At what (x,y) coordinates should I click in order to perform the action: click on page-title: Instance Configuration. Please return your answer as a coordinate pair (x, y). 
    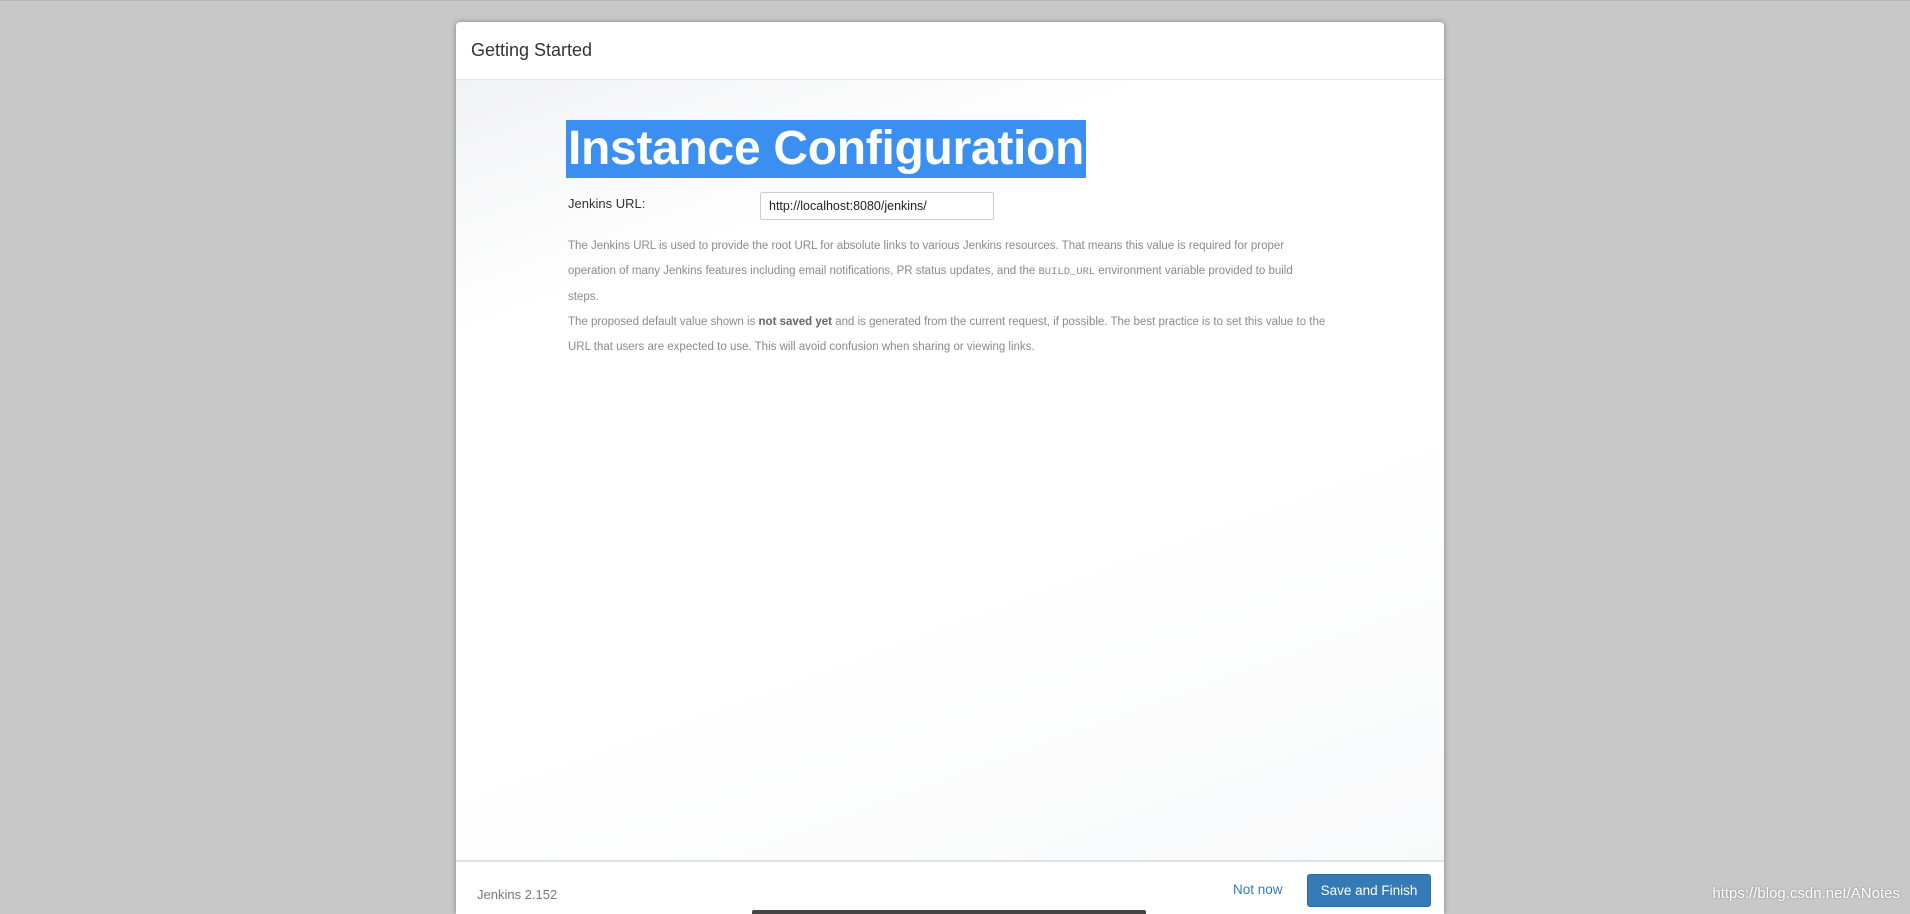
    Looking at the image, I should click on (826, 149).